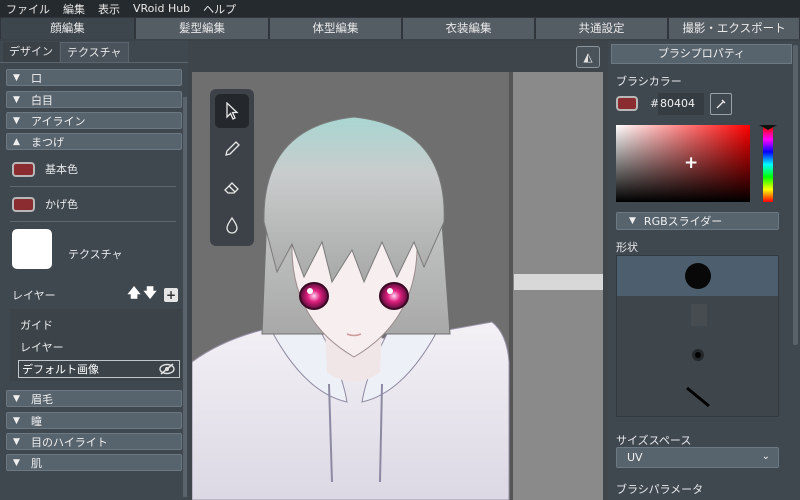 The image size is (800, 500). I want to click on texture-label: テクスチャ, so click(95, 254).